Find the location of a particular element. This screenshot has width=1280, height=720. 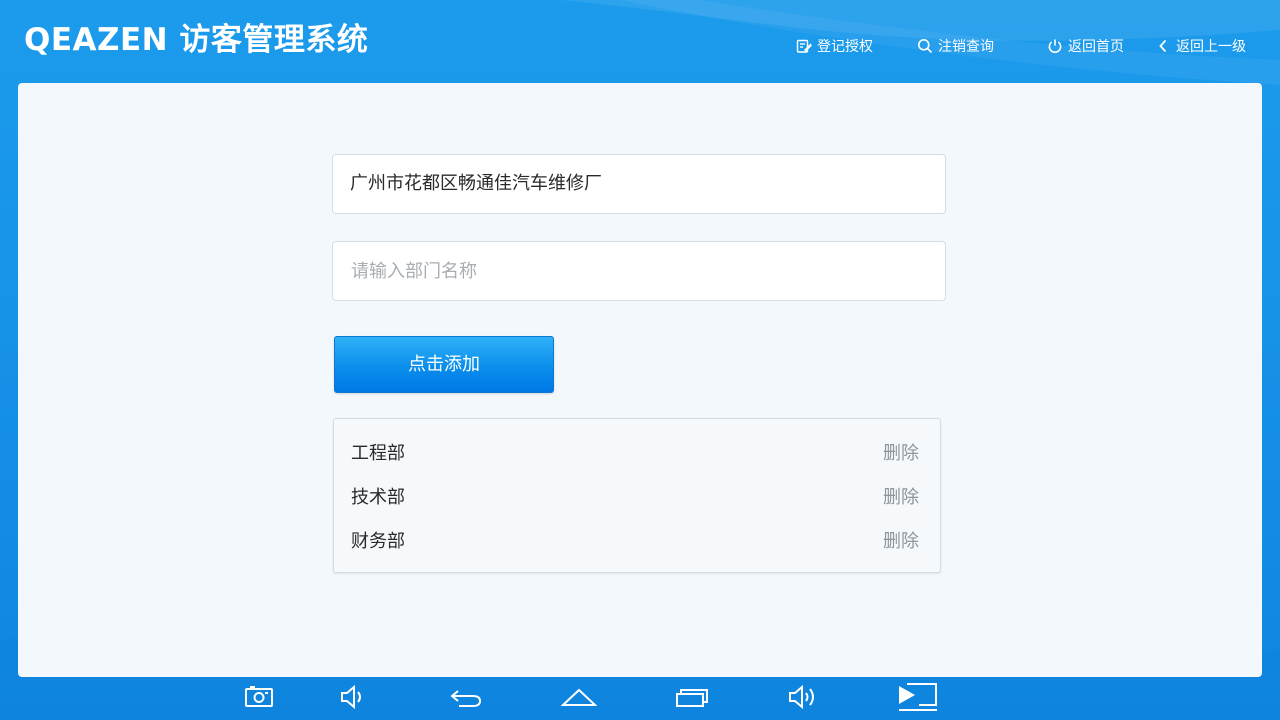

nav-register-button: 登记授权 is located at coordinates (834, 46).